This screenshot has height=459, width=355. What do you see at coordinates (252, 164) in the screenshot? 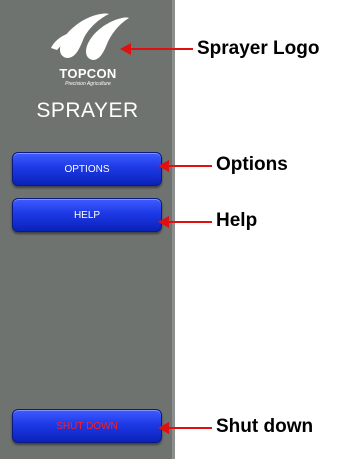
I see `callout-options: Options` at bounding box center [252, 164].